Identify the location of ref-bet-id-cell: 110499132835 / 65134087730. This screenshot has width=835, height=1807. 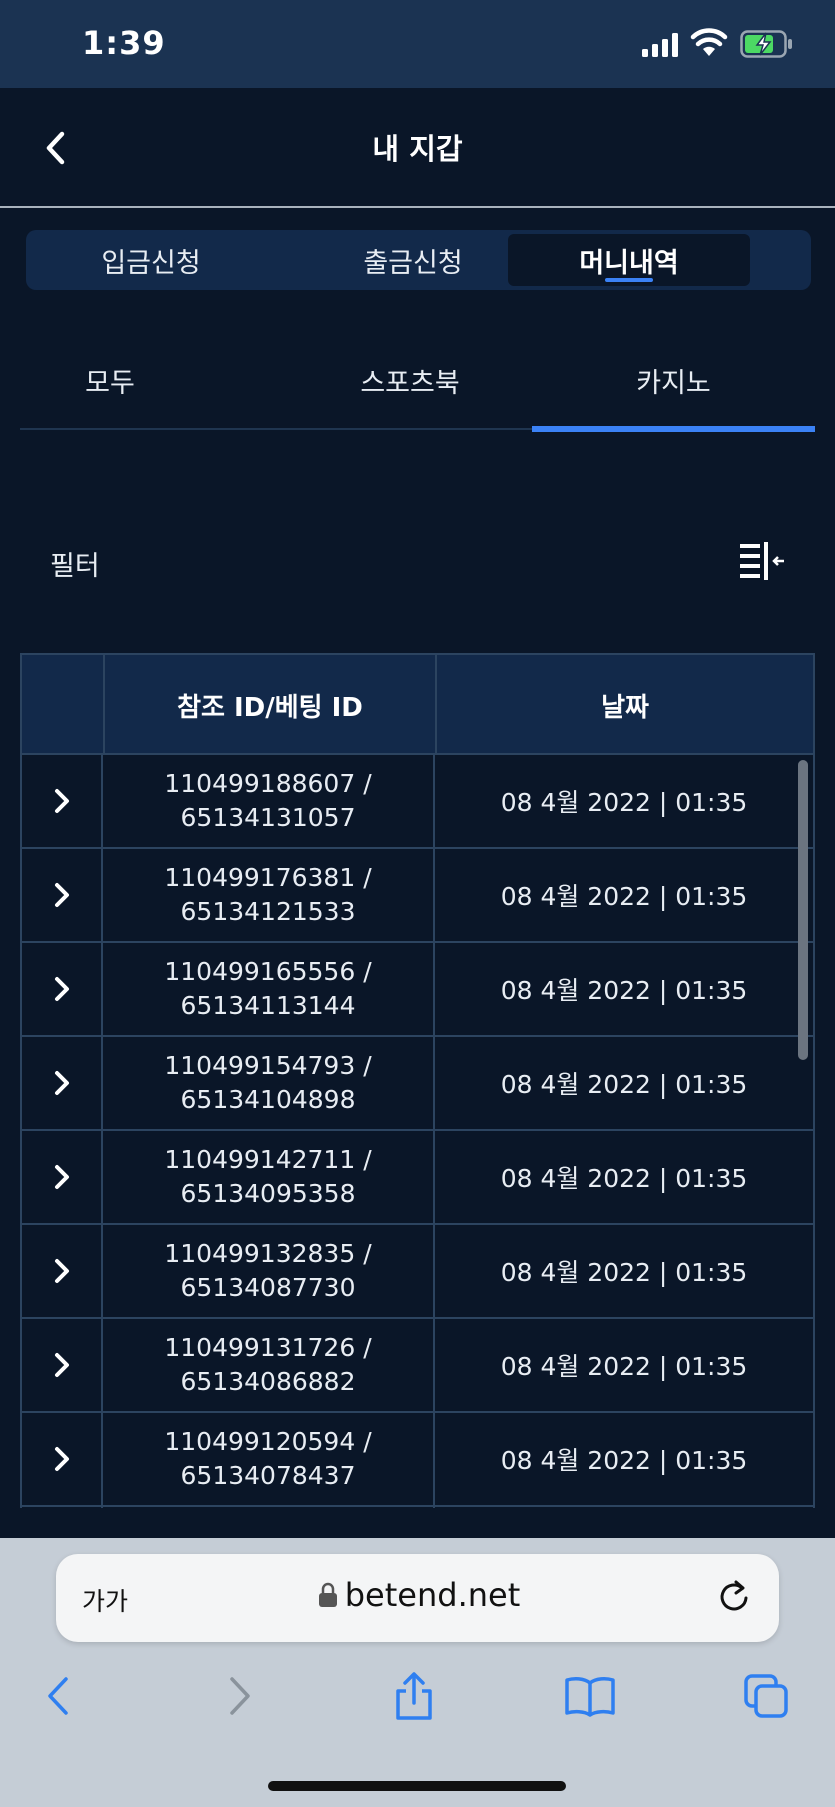
(269, 1271).